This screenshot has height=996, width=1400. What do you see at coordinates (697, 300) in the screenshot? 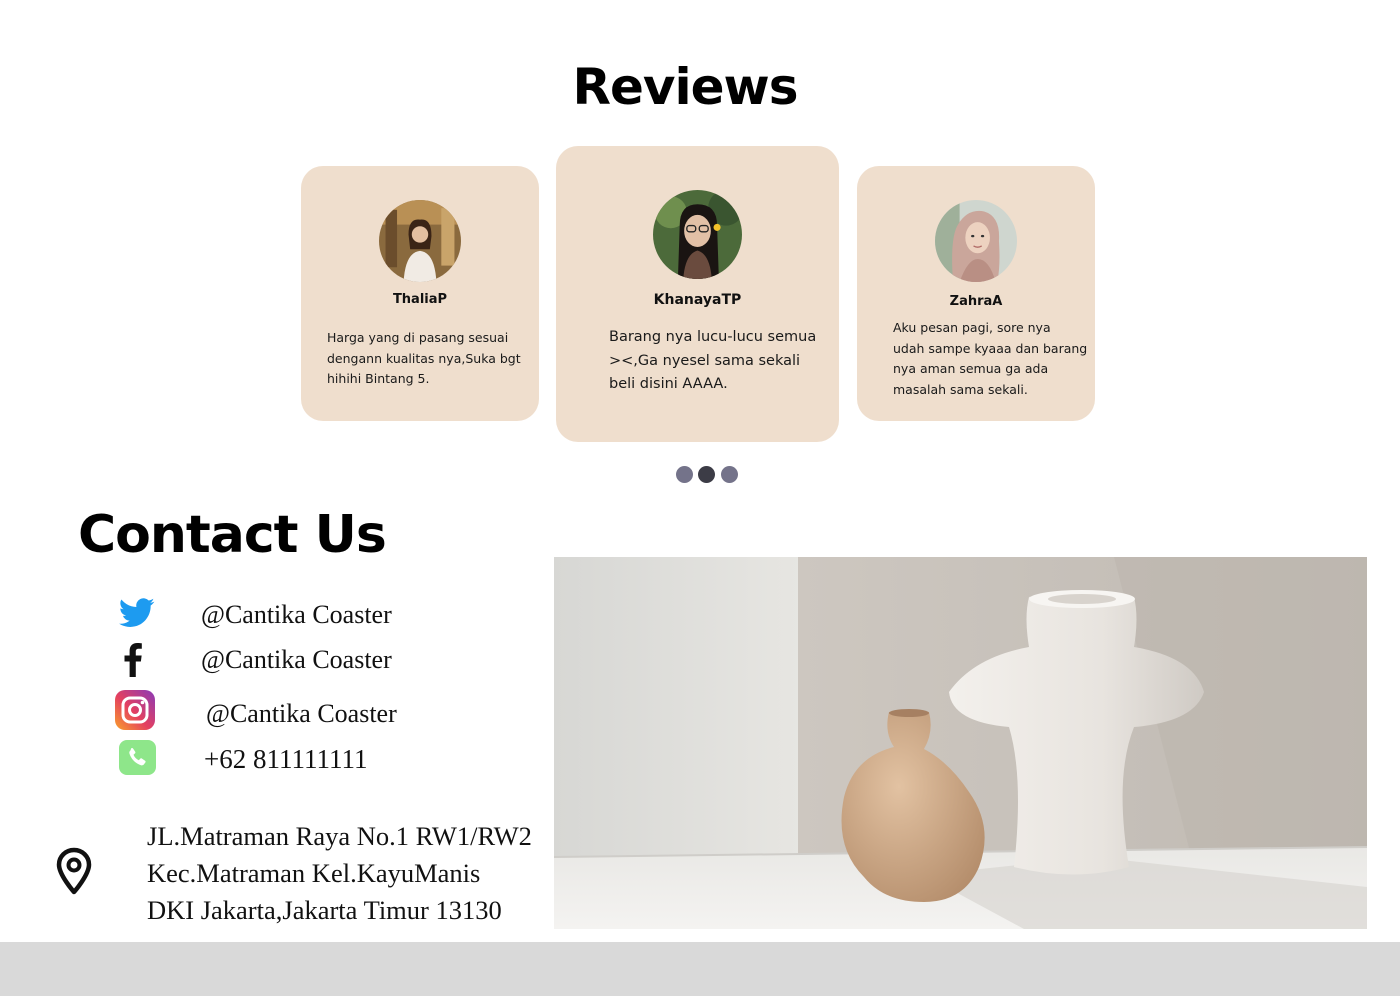
I see `reviewer-name: KhanayaTP` at bounding box center [697, 300].